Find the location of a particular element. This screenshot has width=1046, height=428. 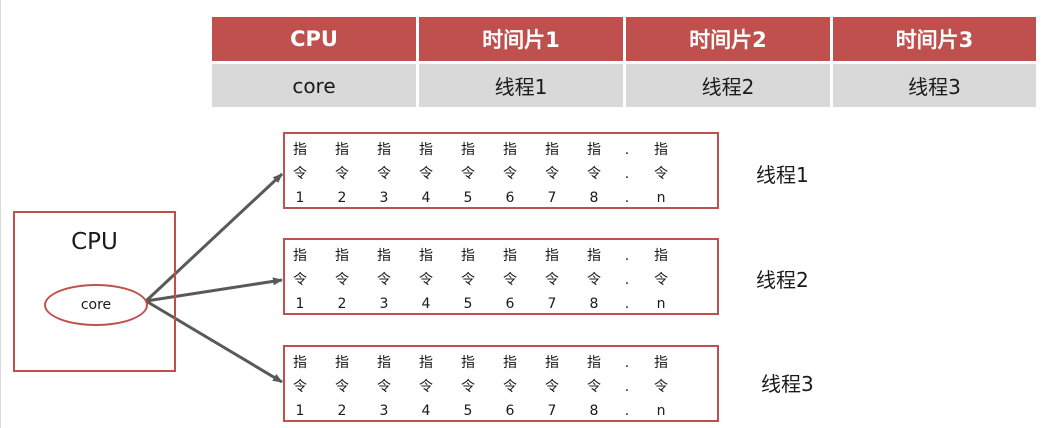

thread-label-1: 线程1 is located at coordinates (782, 175).